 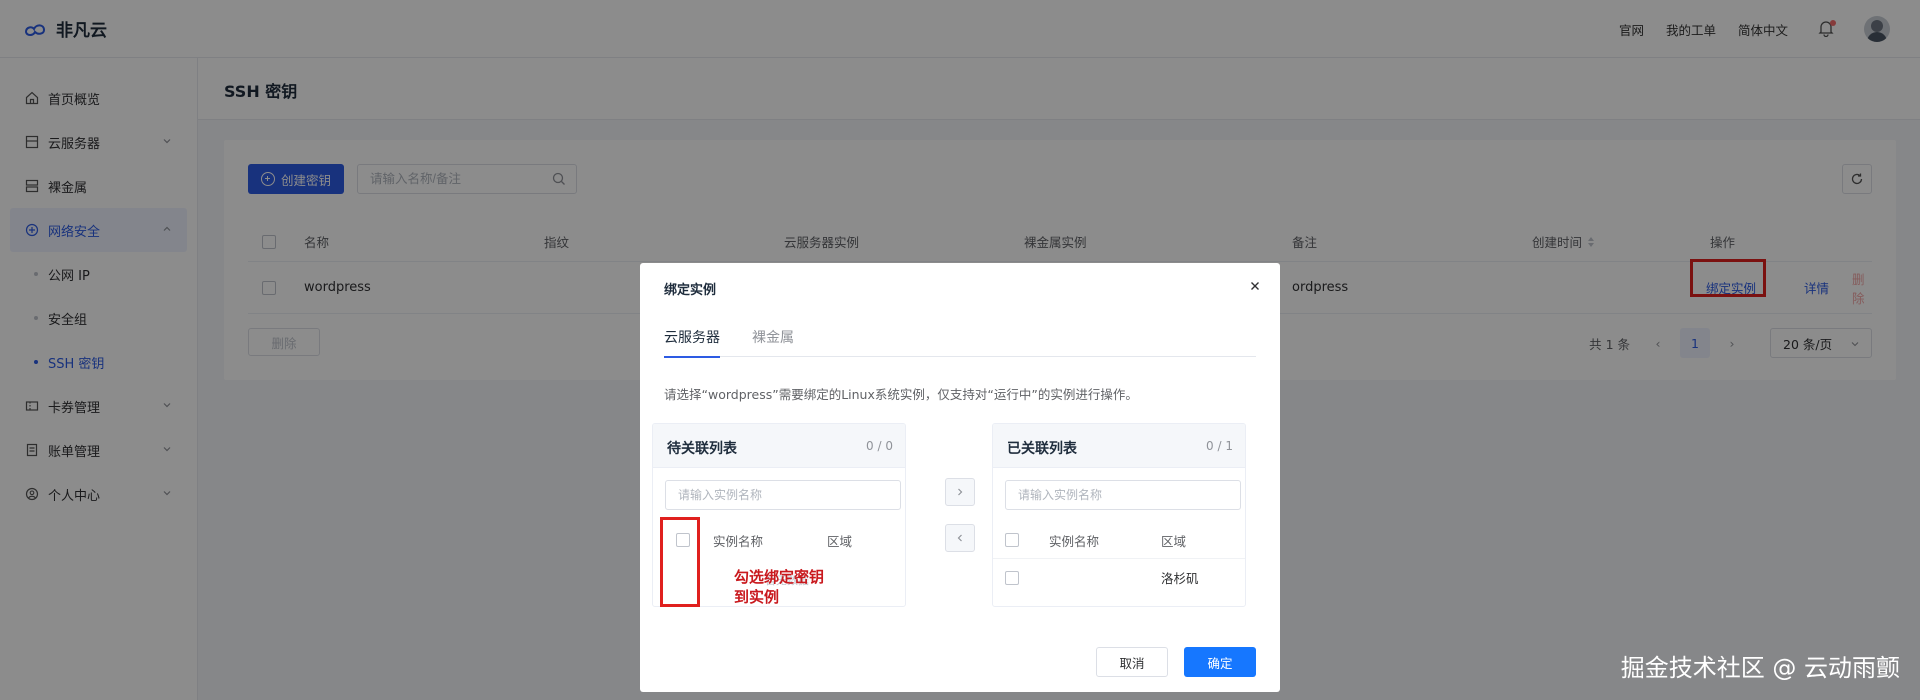 I want to click on confirm-button: 确定, so click(x=1220, y=662).